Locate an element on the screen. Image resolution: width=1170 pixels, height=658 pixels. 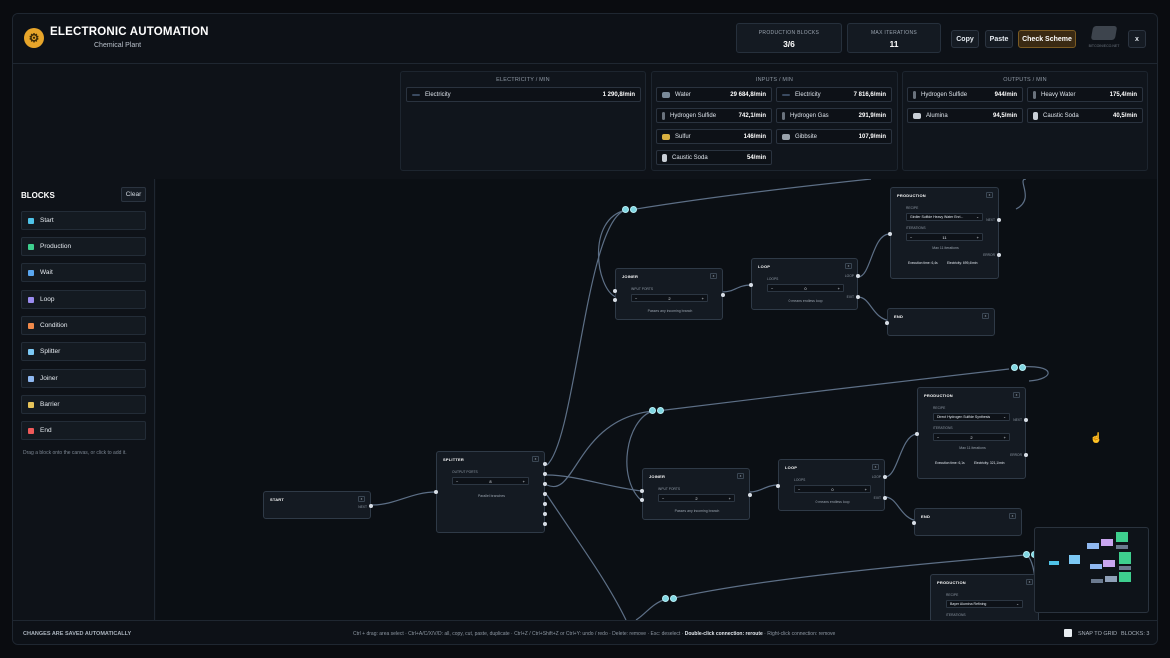
recipe-select: Girdler Sulfide Heavy Water Enri... ⌄ is located at coordinates (944, 217).